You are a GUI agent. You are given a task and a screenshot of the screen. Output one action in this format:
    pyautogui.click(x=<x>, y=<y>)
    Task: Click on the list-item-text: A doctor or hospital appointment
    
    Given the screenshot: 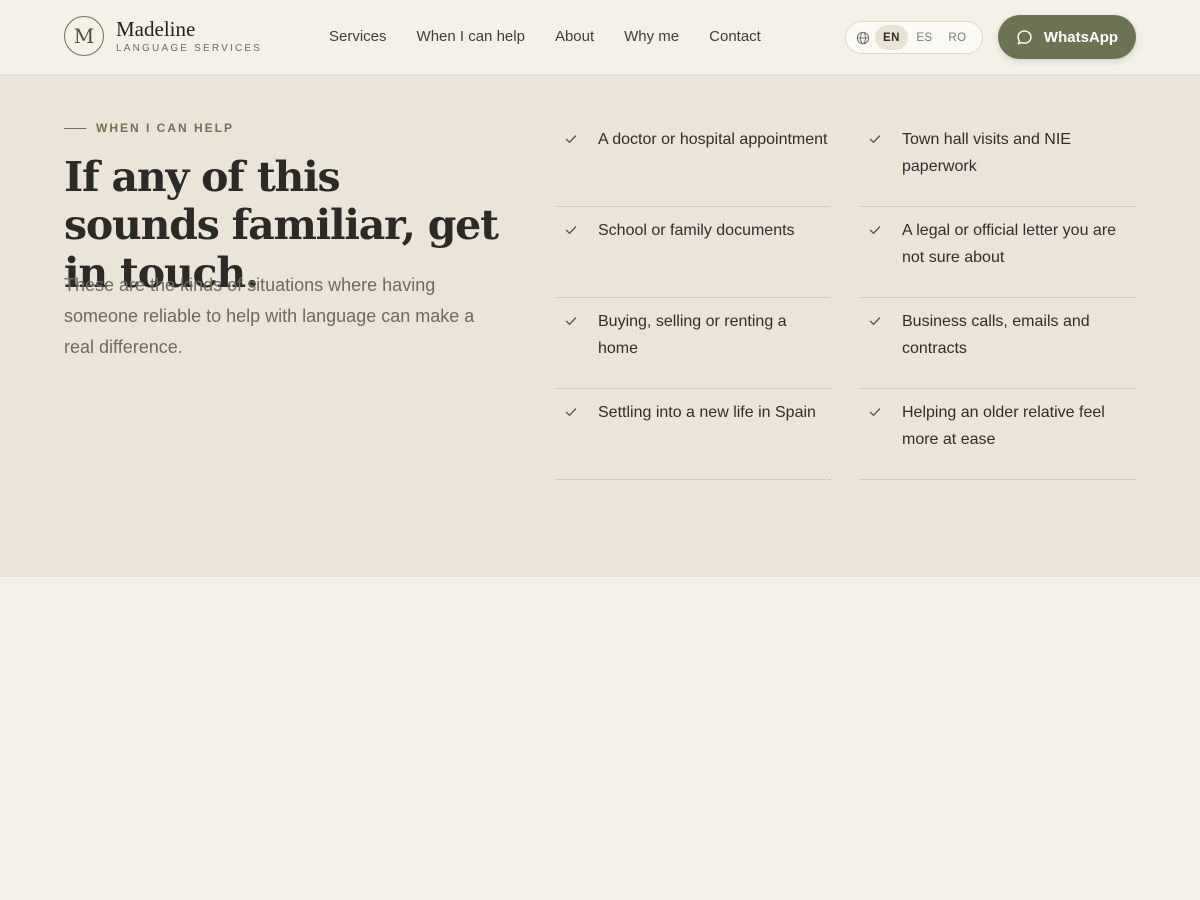 What is the action you would take?
    pyautogui.click(x=713, y=139)
    